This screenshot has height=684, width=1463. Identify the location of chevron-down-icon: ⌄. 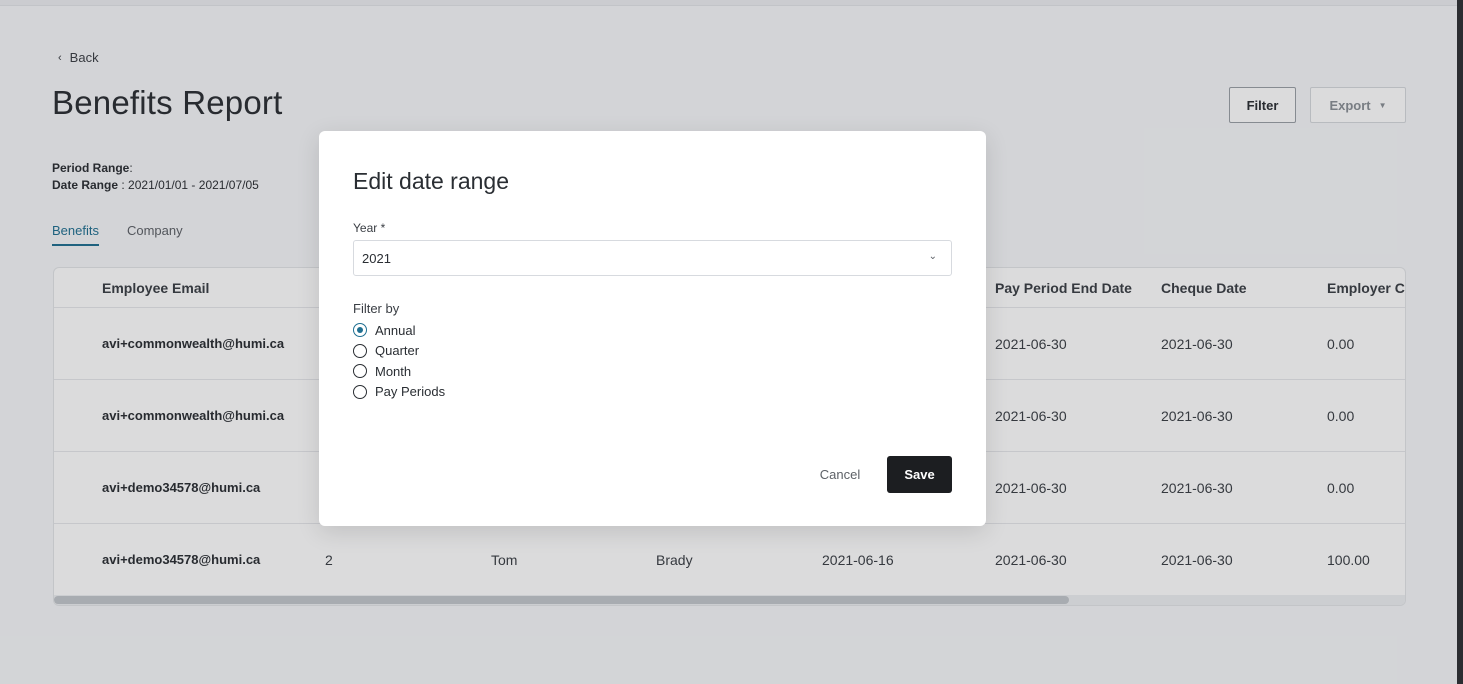
(932, 256).